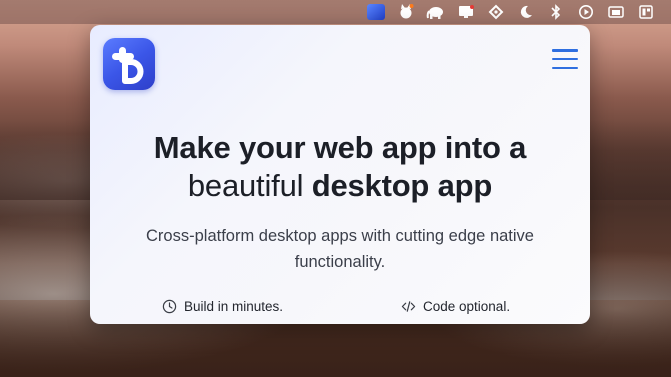 This screenshot has height=377, width=671. Describe the element at coordinates (340, 308) in the screenshot. I see `feature-list: Build in minutes. Code optional.` at that location.